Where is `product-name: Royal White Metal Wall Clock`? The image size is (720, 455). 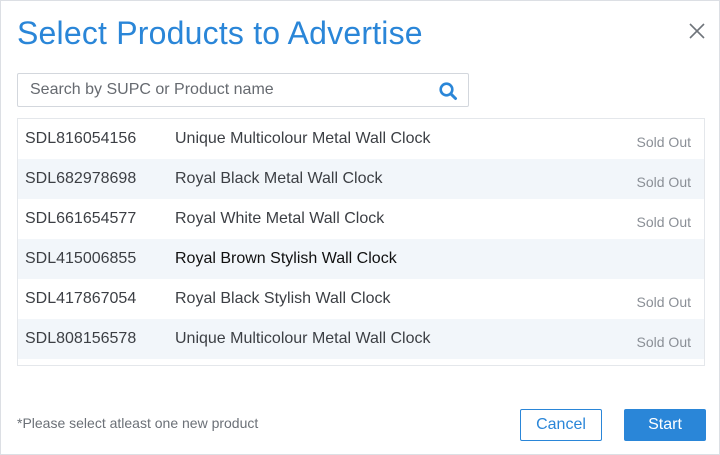
product-name: Royal White Metal Wall Clock is located at coordinates (280, 218).